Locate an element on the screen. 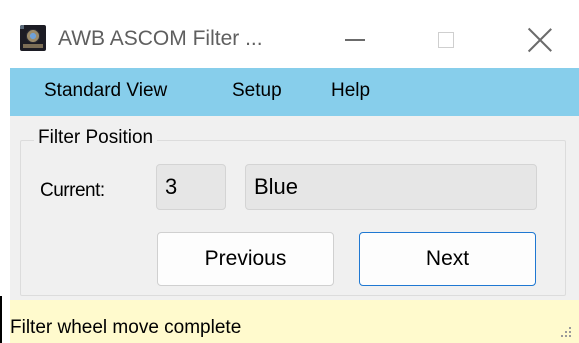 The image size is (579, 343). minimize-button is located at coordinates (355, 40).